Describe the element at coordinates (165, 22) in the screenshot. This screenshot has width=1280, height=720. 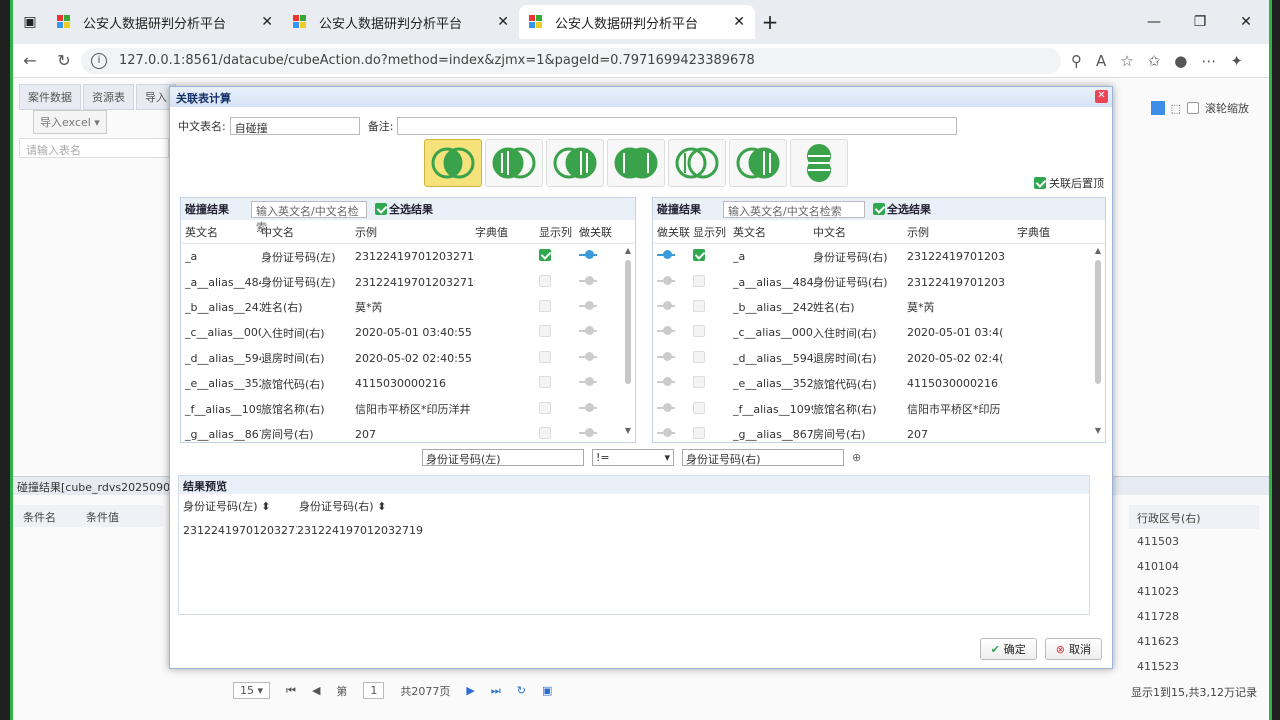
I see `browser-tab-1: 公安人数据研判分析平台 ✕` at that location.